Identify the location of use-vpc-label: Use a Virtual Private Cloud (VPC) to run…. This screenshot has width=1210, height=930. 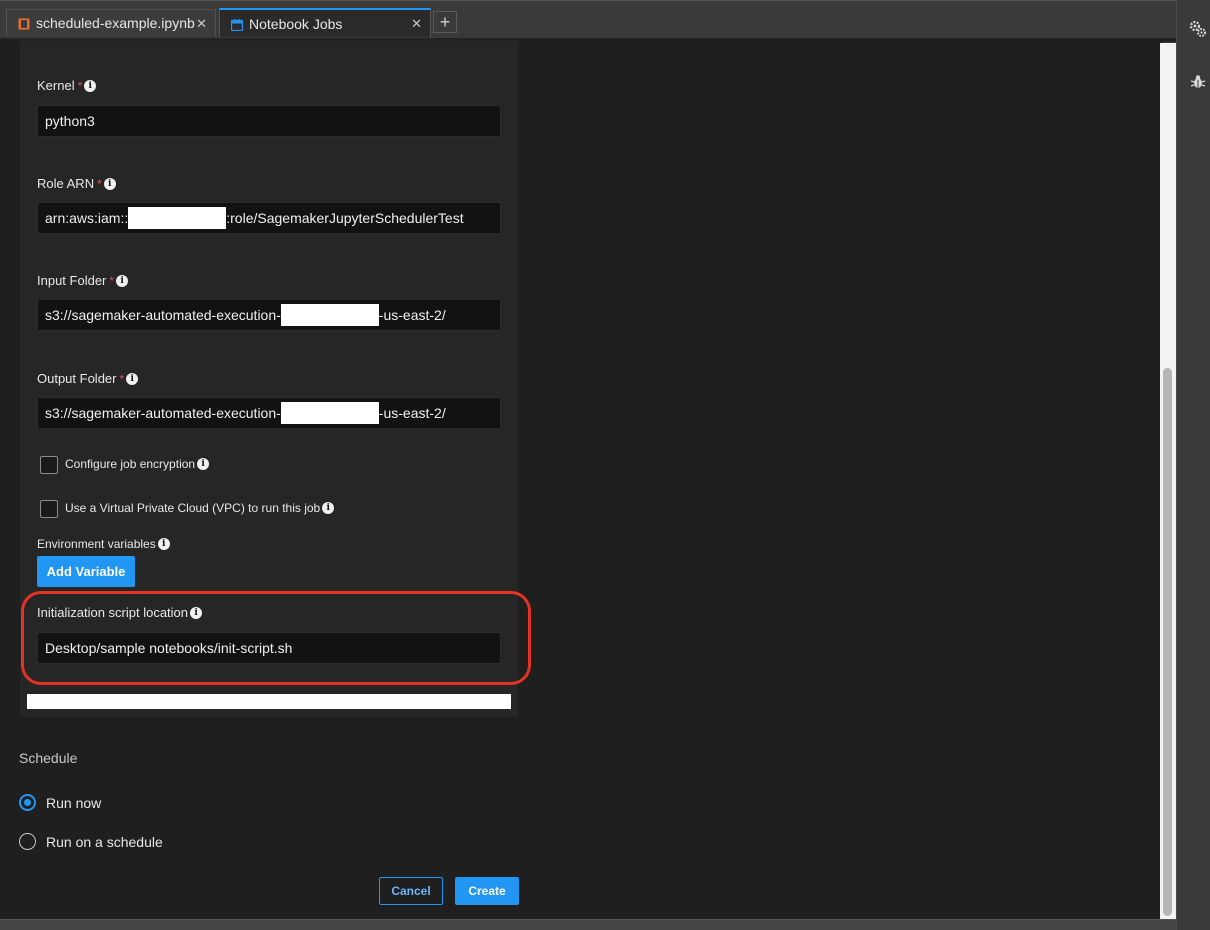
(200, 508).